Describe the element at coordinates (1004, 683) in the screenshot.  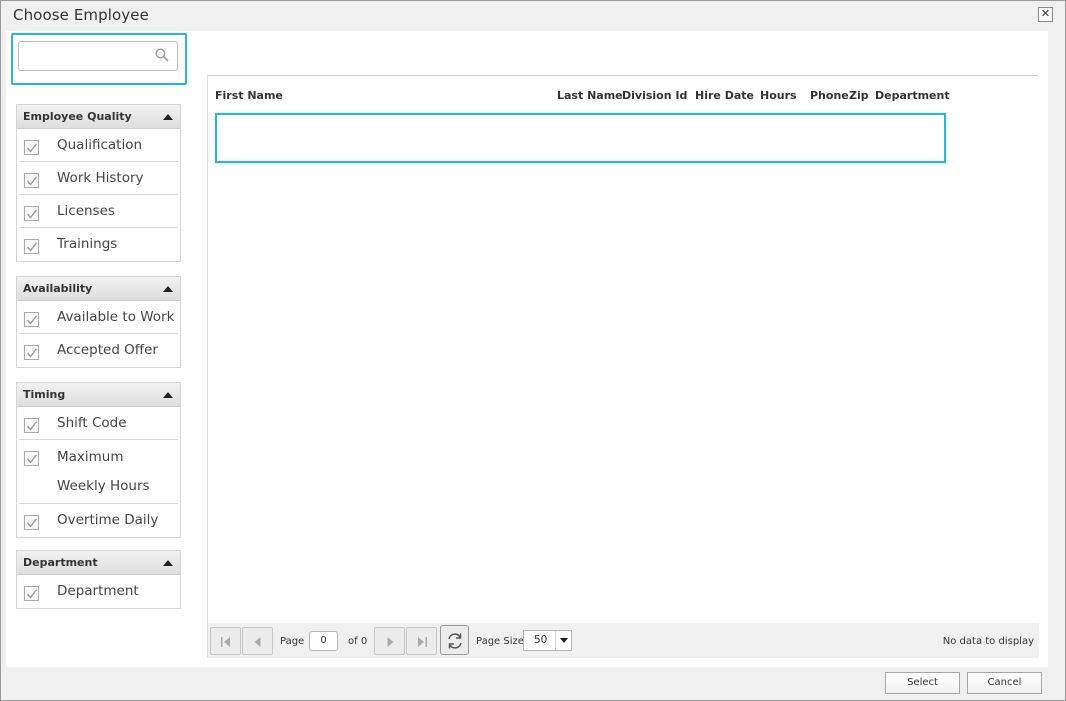
I see `cancel-button: Cancel` at that location.